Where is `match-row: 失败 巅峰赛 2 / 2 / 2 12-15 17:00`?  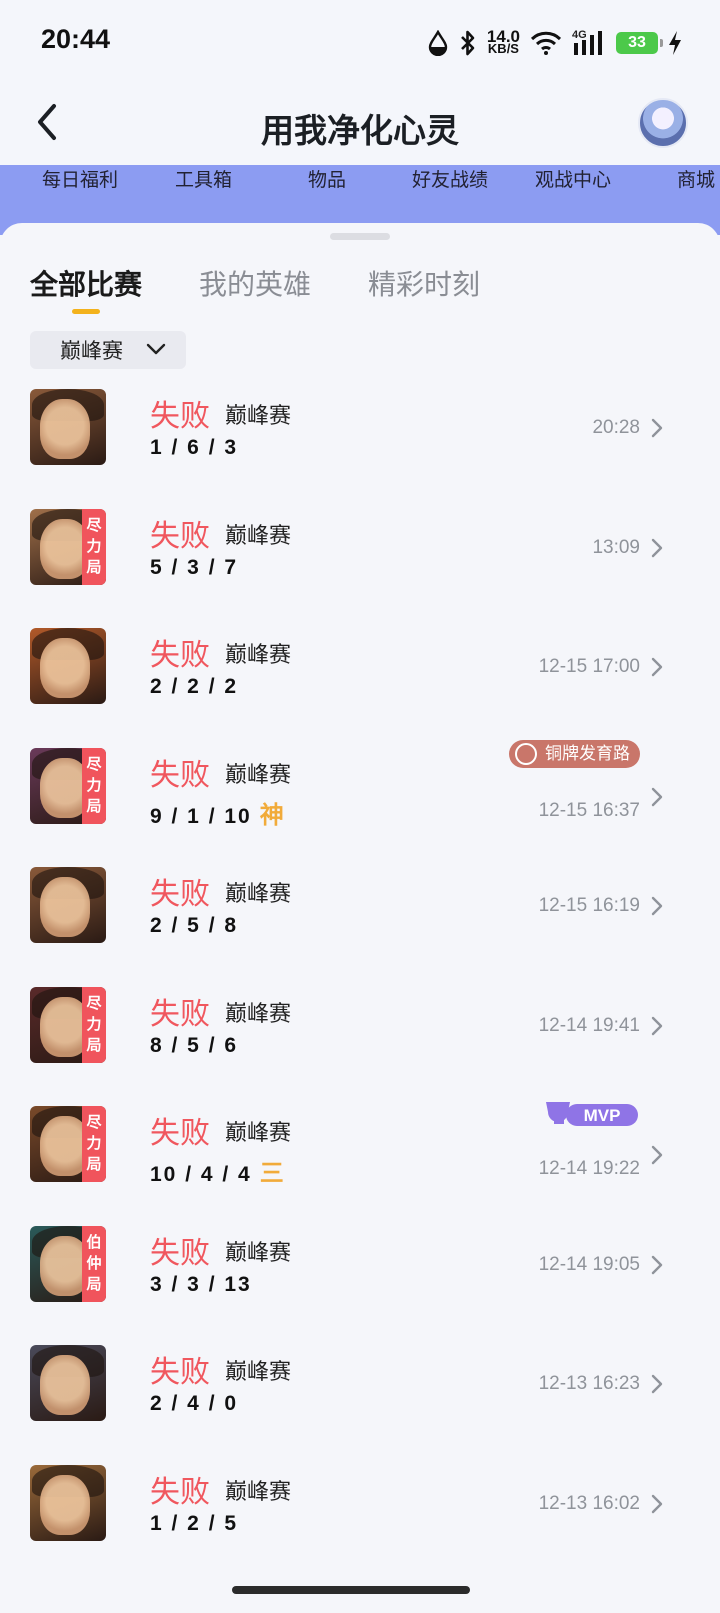 match-row: 失败 巅峰赛 2 / 2 / 2 12-15 17:00 is located at coordinates (360, 672).